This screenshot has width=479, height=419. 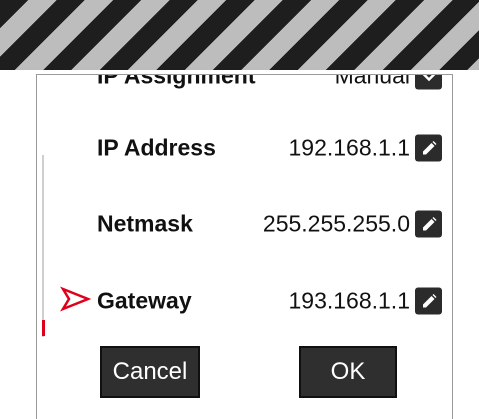 What do you see at coordinates (244, 148) in the screenshot?
I see `field-row-ip-address: IP Address 192.168.1.1` at bounding box center [244, 148].